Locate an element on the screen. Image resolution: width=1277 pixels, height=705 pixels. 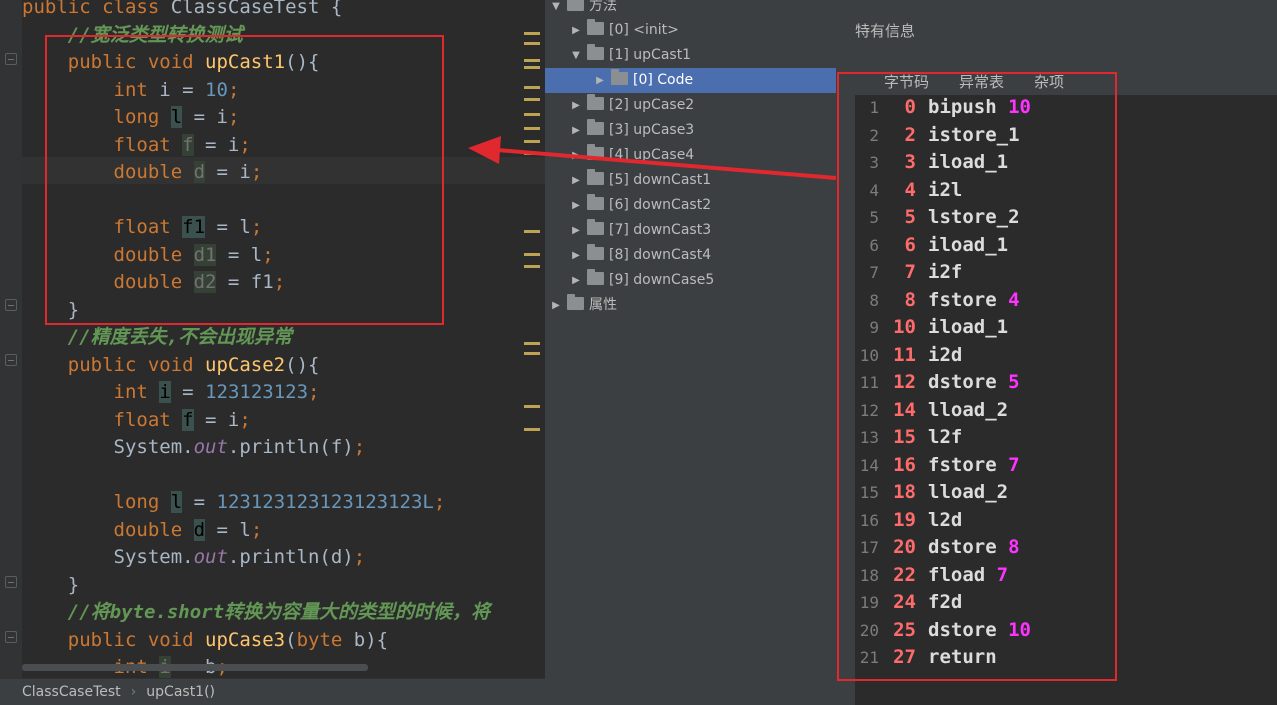
code-line: //将byte.short转换为容量大的类型的时候，将 is located at coordinates (256, 612).